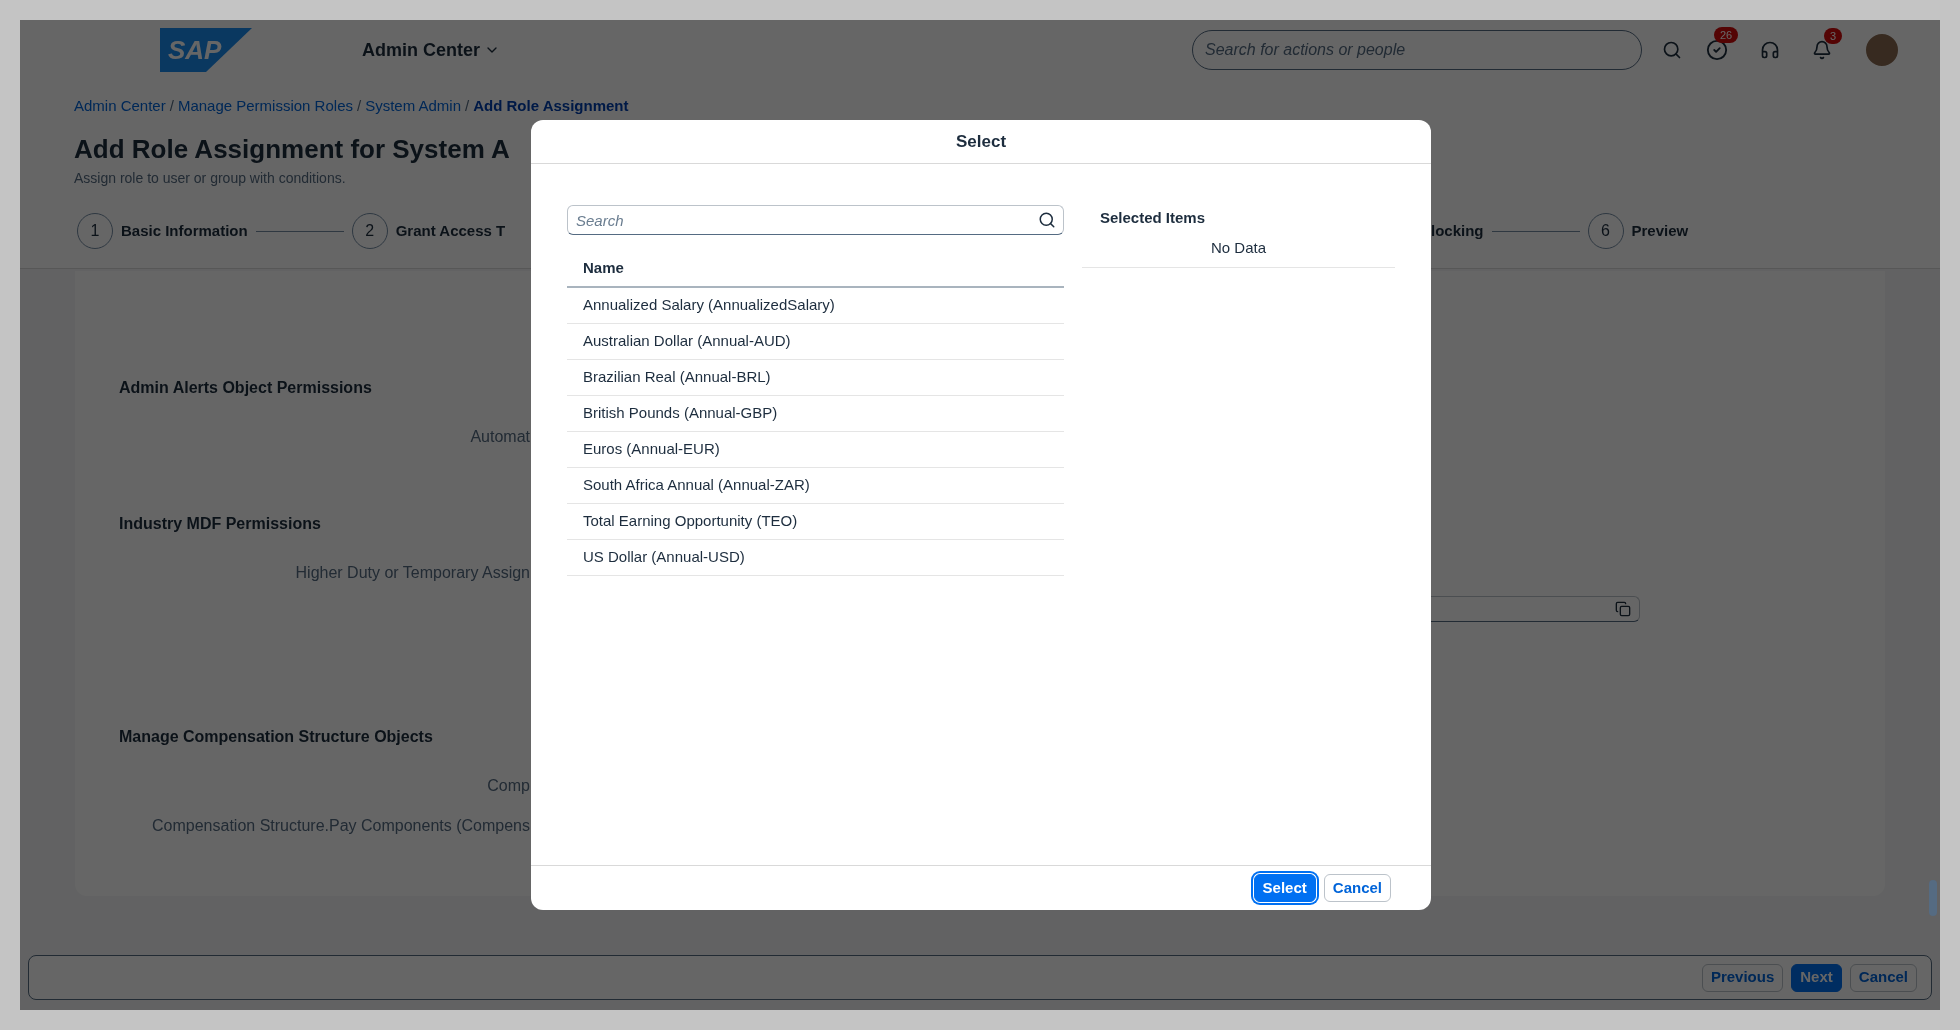 This screenshot has height=1030, width=1960. What do you see at coordinates (276, 737) in the screenshot?
I see `section-title: Manage Compensation Structure Objects` at bounding box center [276, 737].